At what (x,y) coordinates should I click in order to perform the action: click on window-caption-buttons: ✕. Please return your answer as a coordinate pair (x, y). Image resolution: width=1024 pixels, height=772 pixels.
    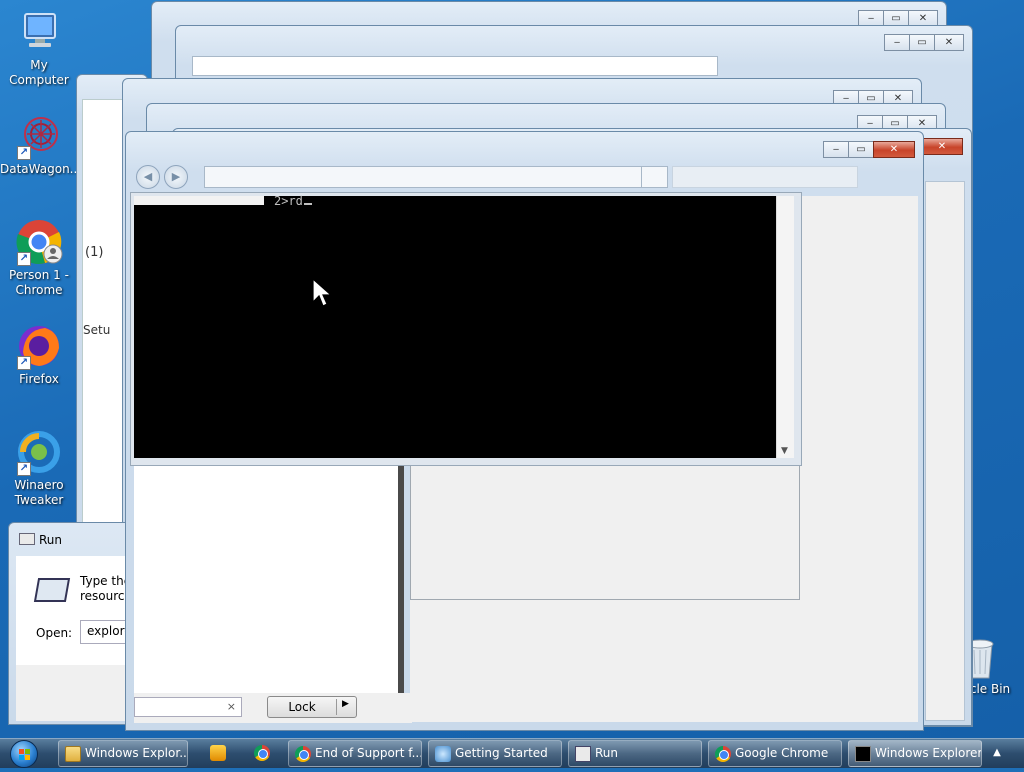
    Looking at the image, I should click on (942, 146).